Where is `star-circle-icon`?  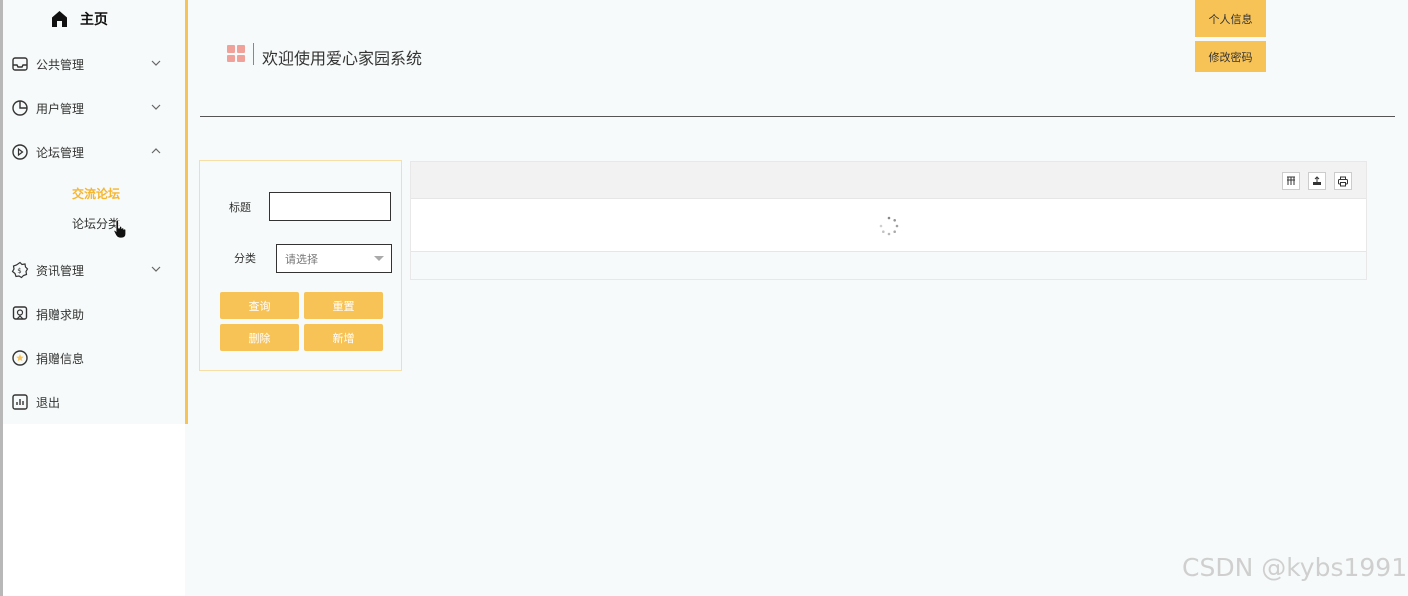 star-circle-icon is located at coordinates (20, 358).